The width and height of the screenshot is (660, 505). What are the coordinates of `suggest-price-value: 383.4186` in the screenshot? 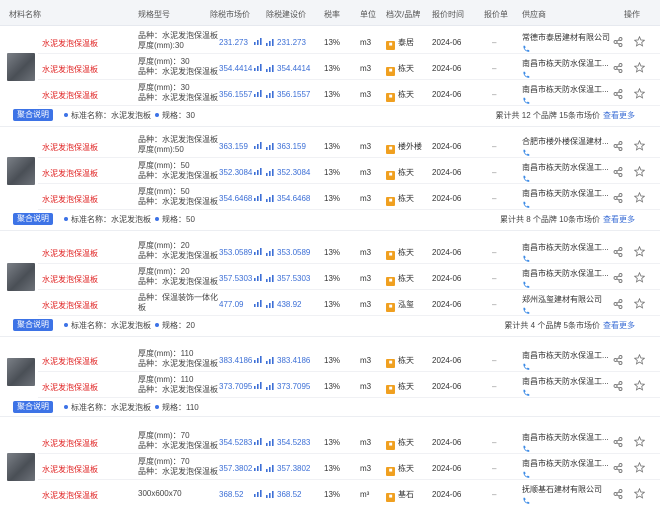 It's located at (293, 360).